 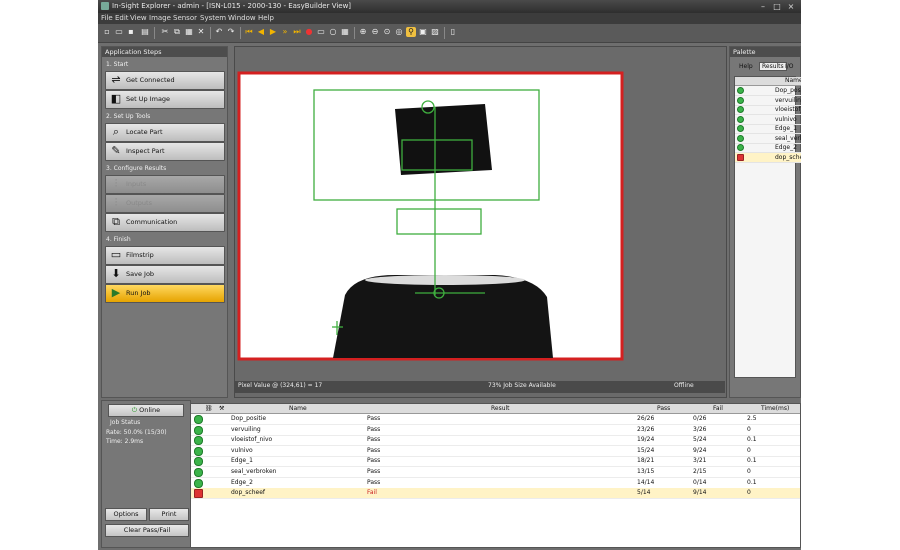 I want to click on menu-image: Image, so click(x=160, y=18).